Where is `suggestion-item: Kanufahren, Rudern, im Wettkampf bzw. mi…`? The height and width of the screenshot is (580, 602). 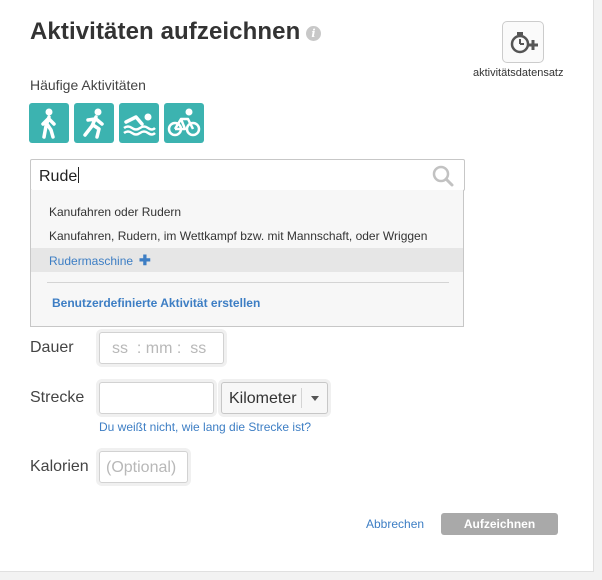 suggestion-item: Kanufahren, Rudern, im Wettkampf bzw. mi… is located at coordinates (247, 236).